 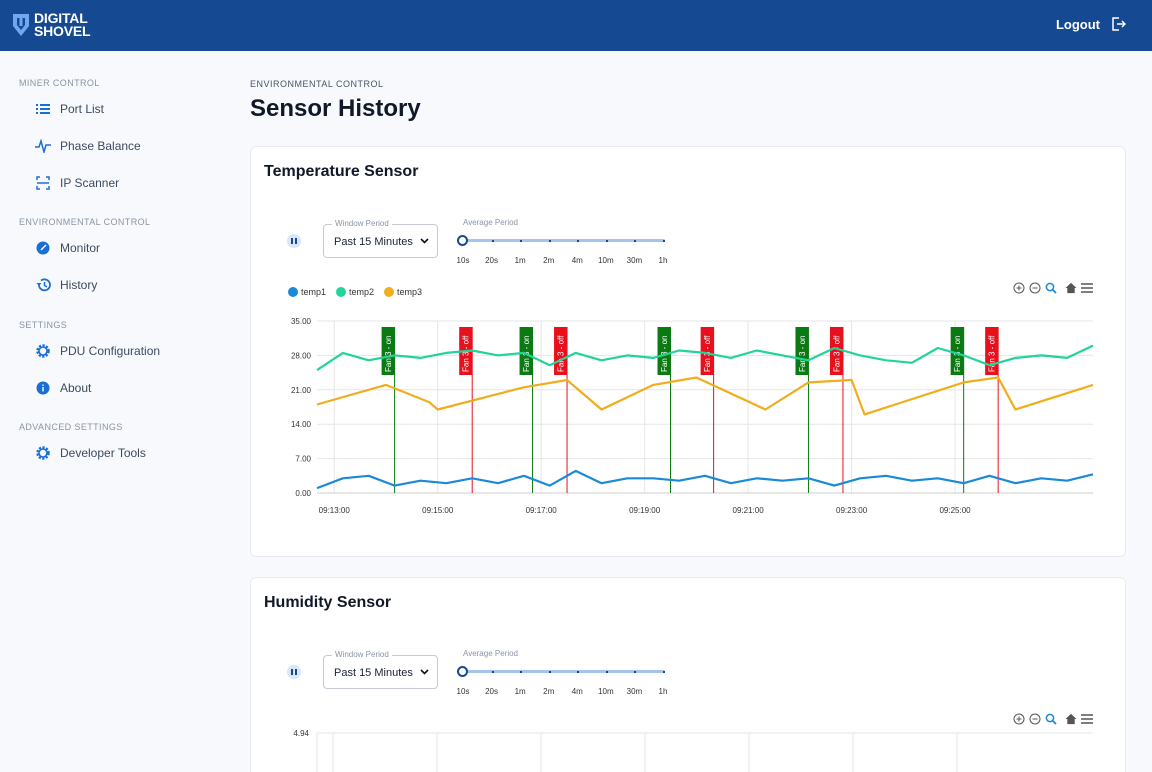 I want to click on legend-item-temp1: temp1, so click(x=307, y=292).